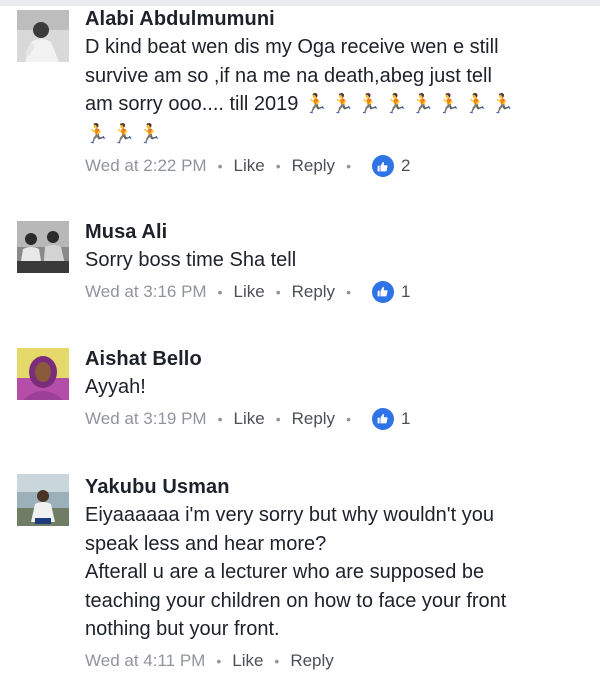  I want to click on runner-emoji-row: 🏃 🏃 🏃 🏃 🏃 🏃 🏃 🏃, so click(410, 104).